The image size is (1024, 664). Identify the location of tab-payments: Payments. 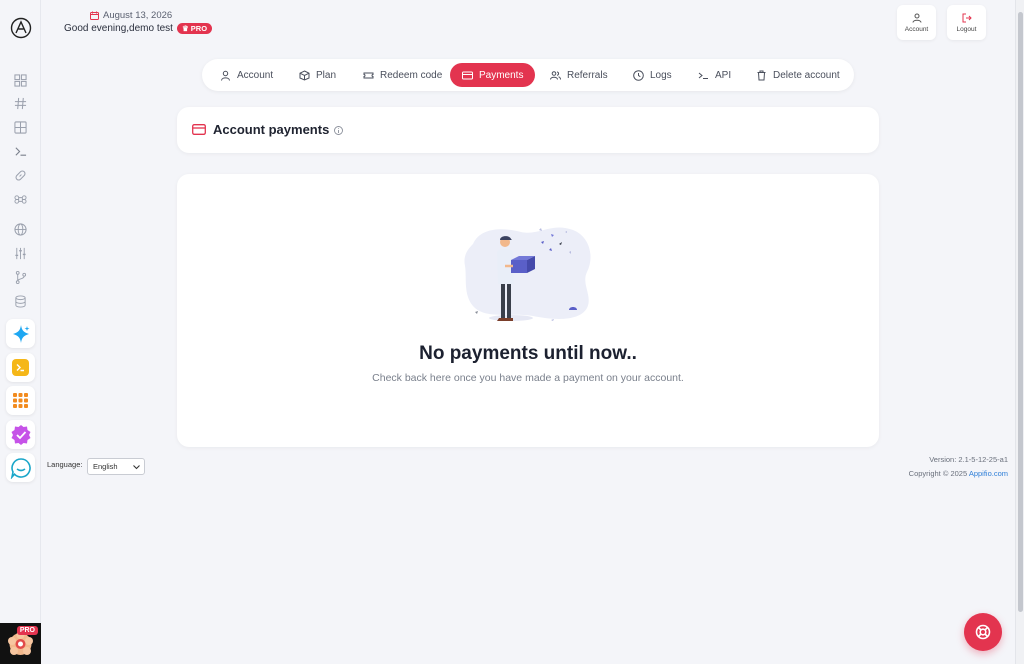
(493, 75).